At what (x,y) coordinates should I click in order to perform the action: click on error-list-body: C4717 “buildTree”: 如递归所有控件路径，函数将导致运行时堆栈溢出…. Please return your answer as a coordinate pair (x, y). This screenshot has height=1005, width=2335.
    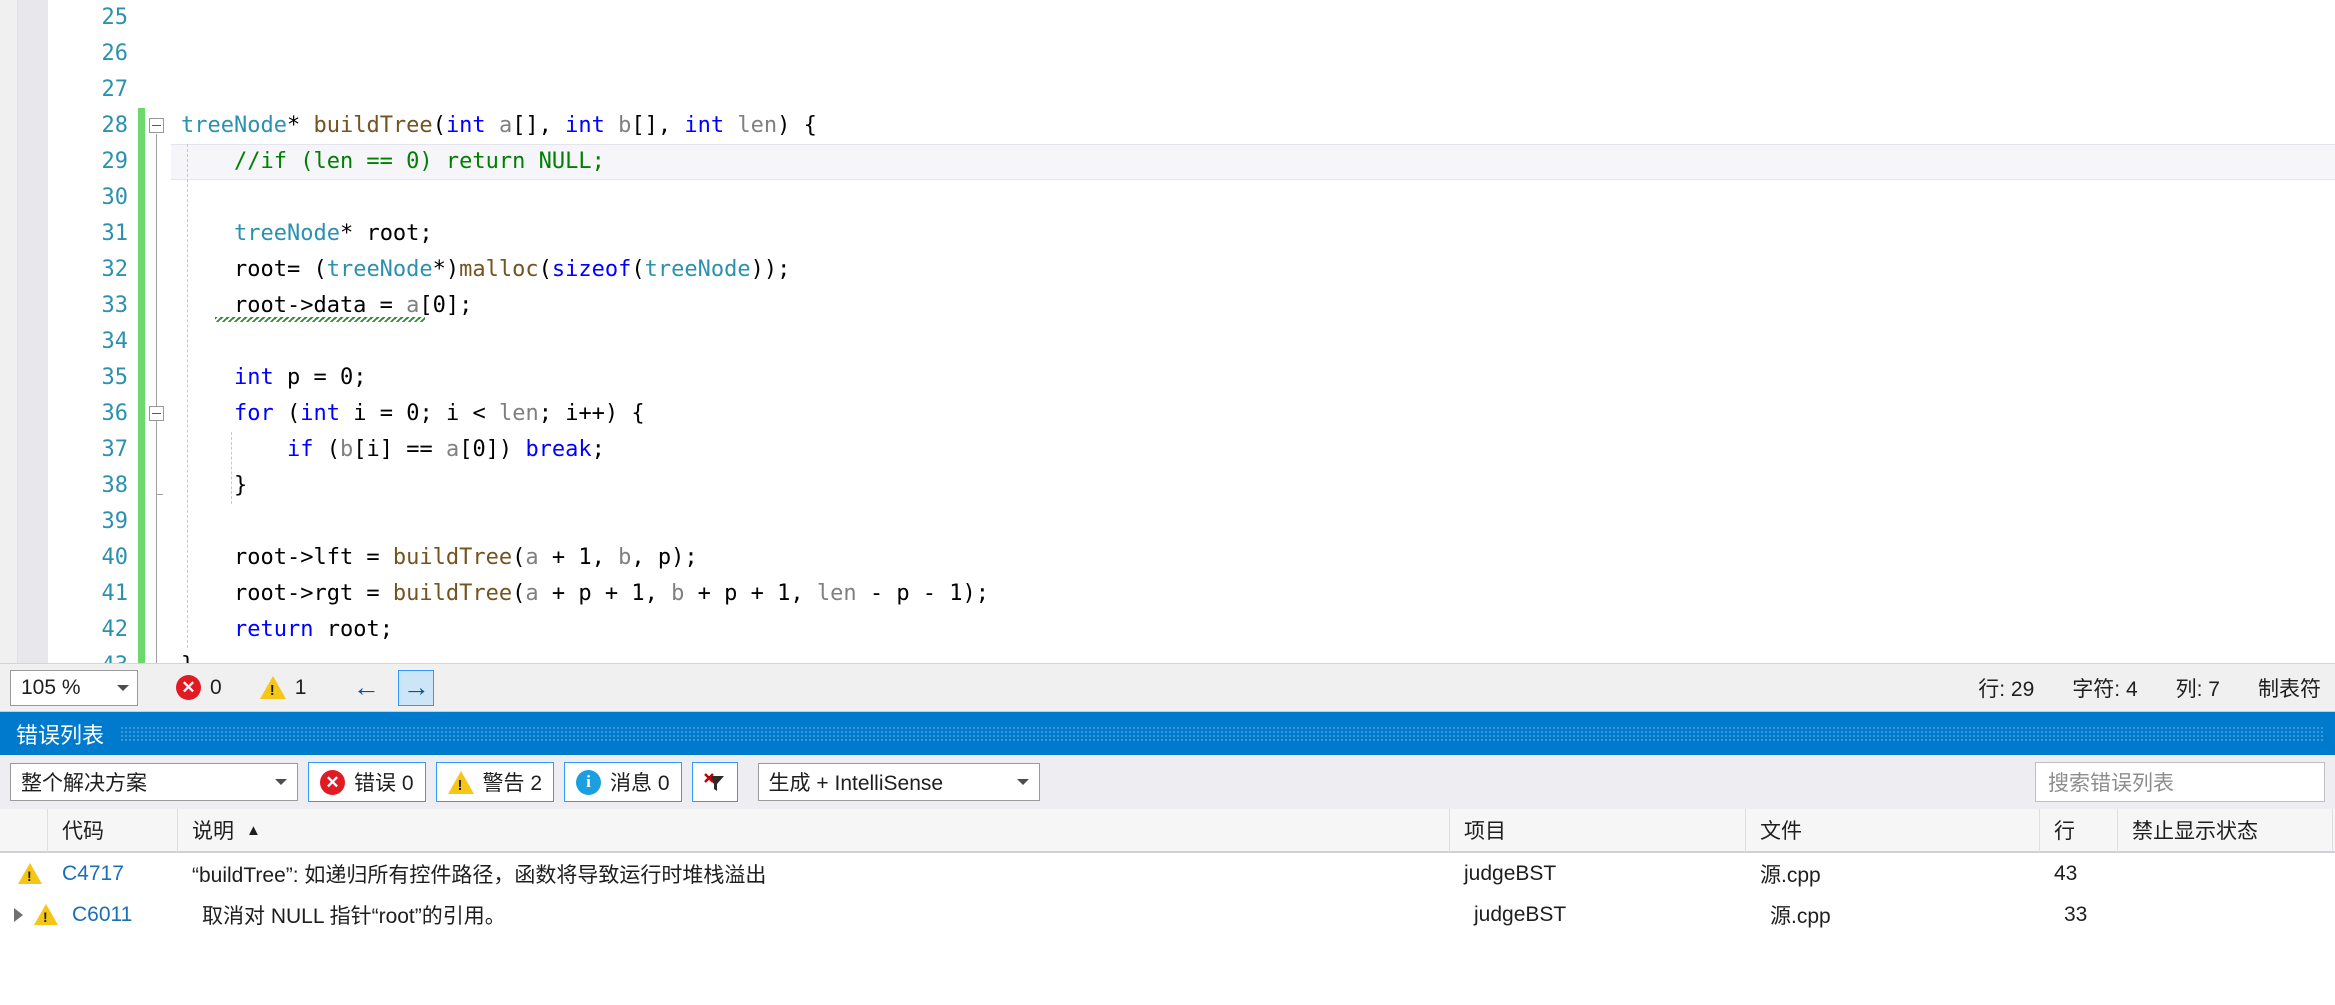
    Looking at the image, I should click on (1167, 894).